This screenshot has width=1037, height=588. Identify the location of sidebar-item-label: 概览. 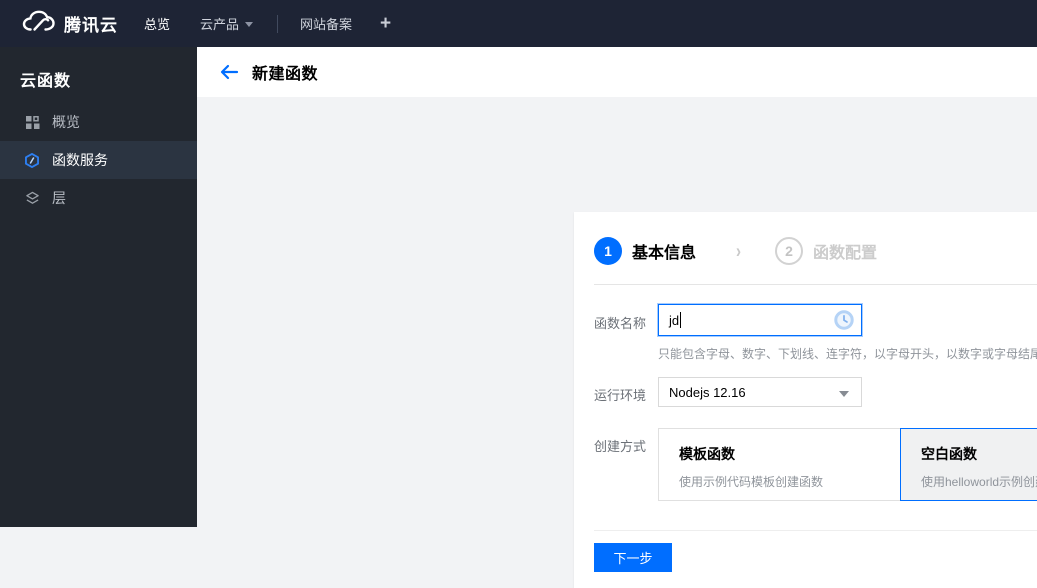
(66, 122).